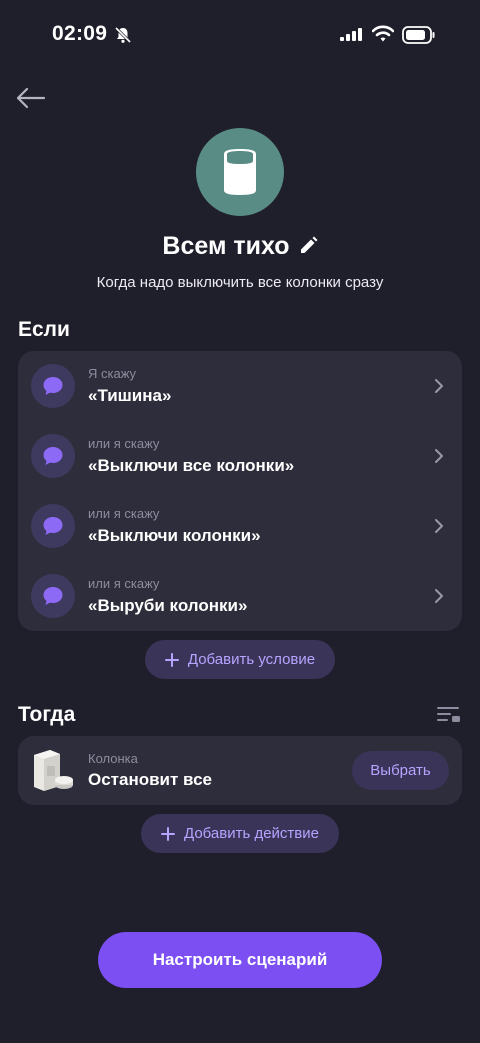 The image size is (480, 1043). I want to click on title-row: Всем тихо, so click(240, 246).